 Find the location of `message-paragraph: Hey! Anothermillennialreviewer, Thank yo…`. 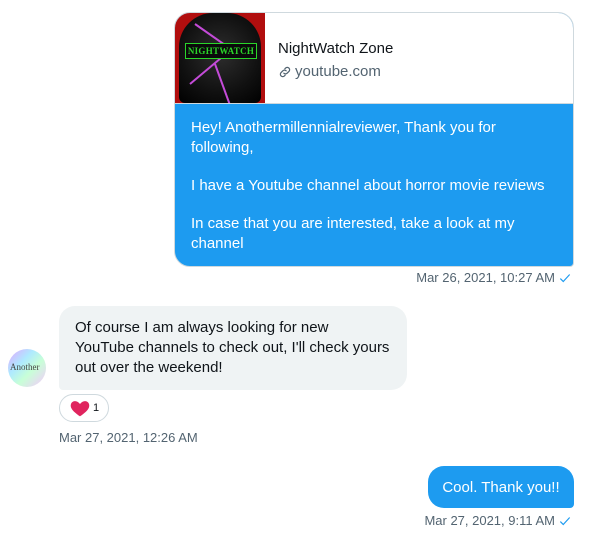

message-paragraph: Hey! Anothermillennialreviewer, Thank yo… is located at coordinates (343, 137).